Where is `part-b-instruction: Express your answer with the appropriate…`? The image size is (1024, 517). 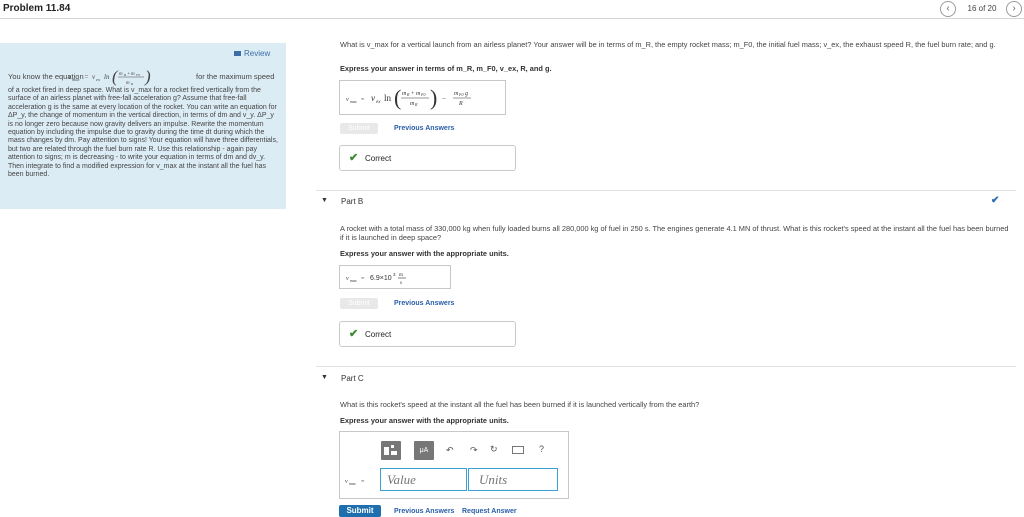
part-b-instruction: Express your answer with the appropriate… is located at coordinates (424, 253).